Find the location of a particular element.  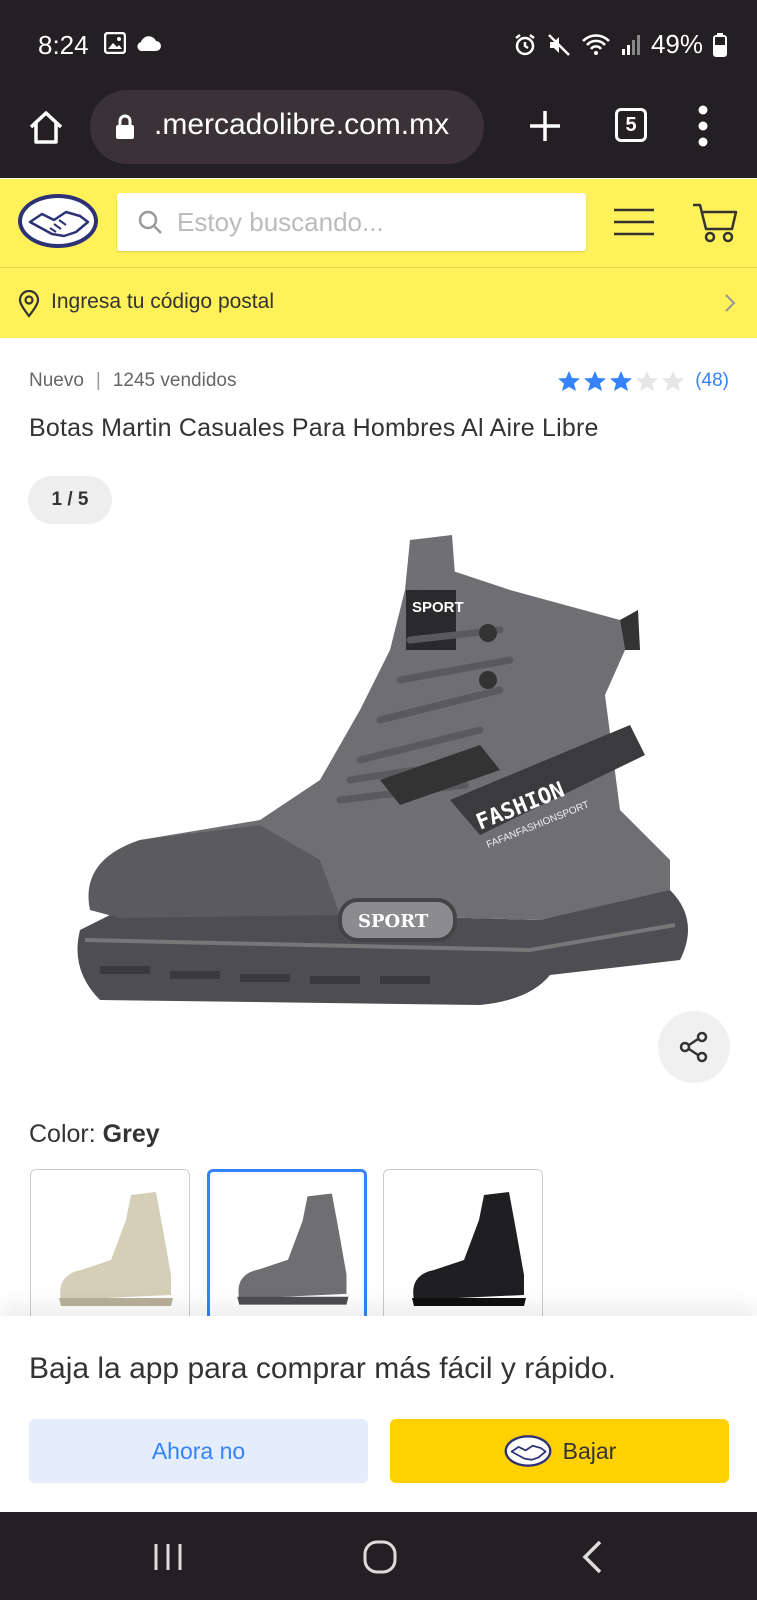

signal-icon is located at coordinates (630, 44).